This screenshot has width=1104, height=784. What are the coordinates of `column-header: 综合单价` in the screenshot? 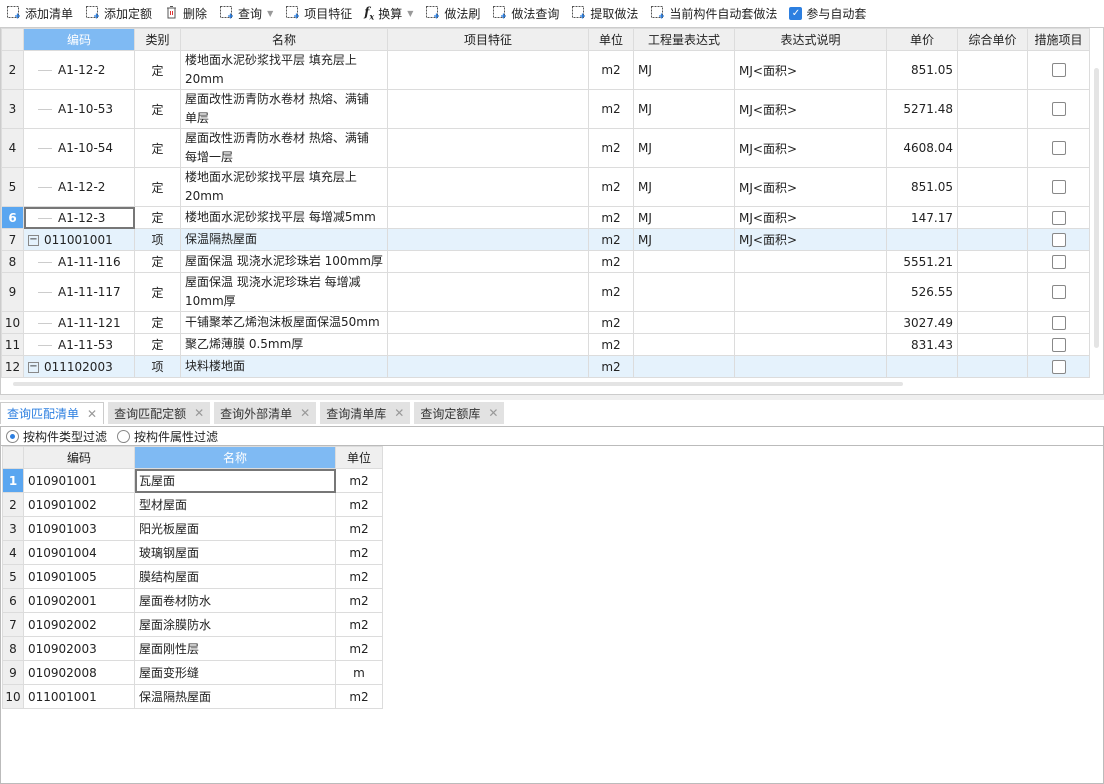 It's located at (992, 39).